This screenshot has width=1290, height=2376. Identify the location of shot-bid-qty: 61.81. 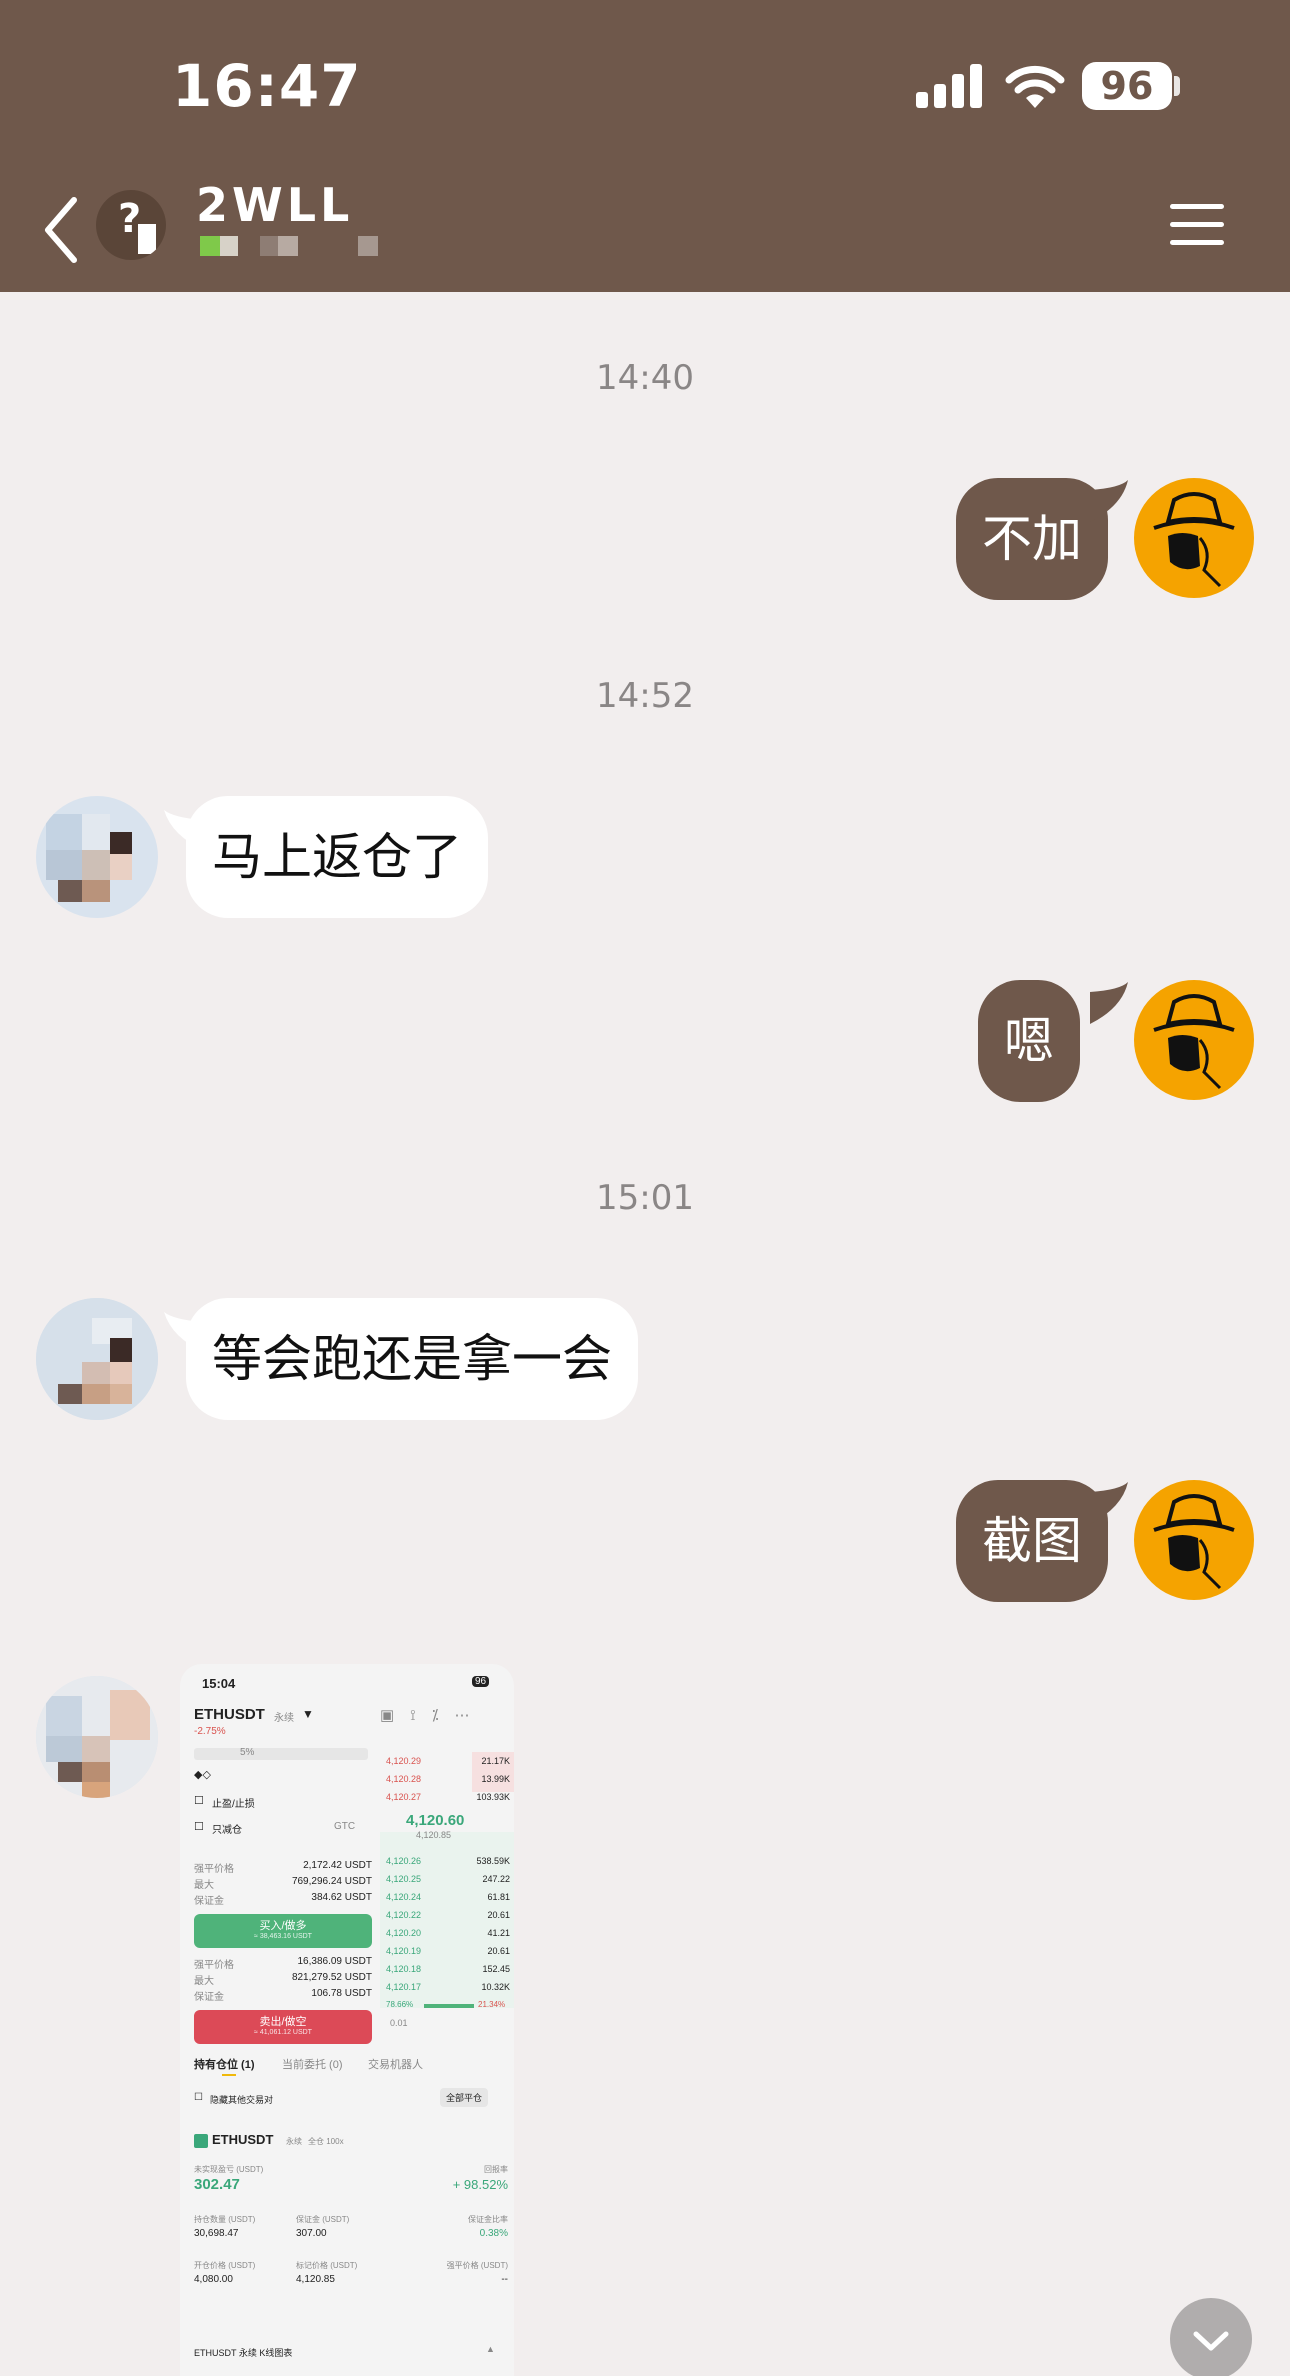
(498, 1897).